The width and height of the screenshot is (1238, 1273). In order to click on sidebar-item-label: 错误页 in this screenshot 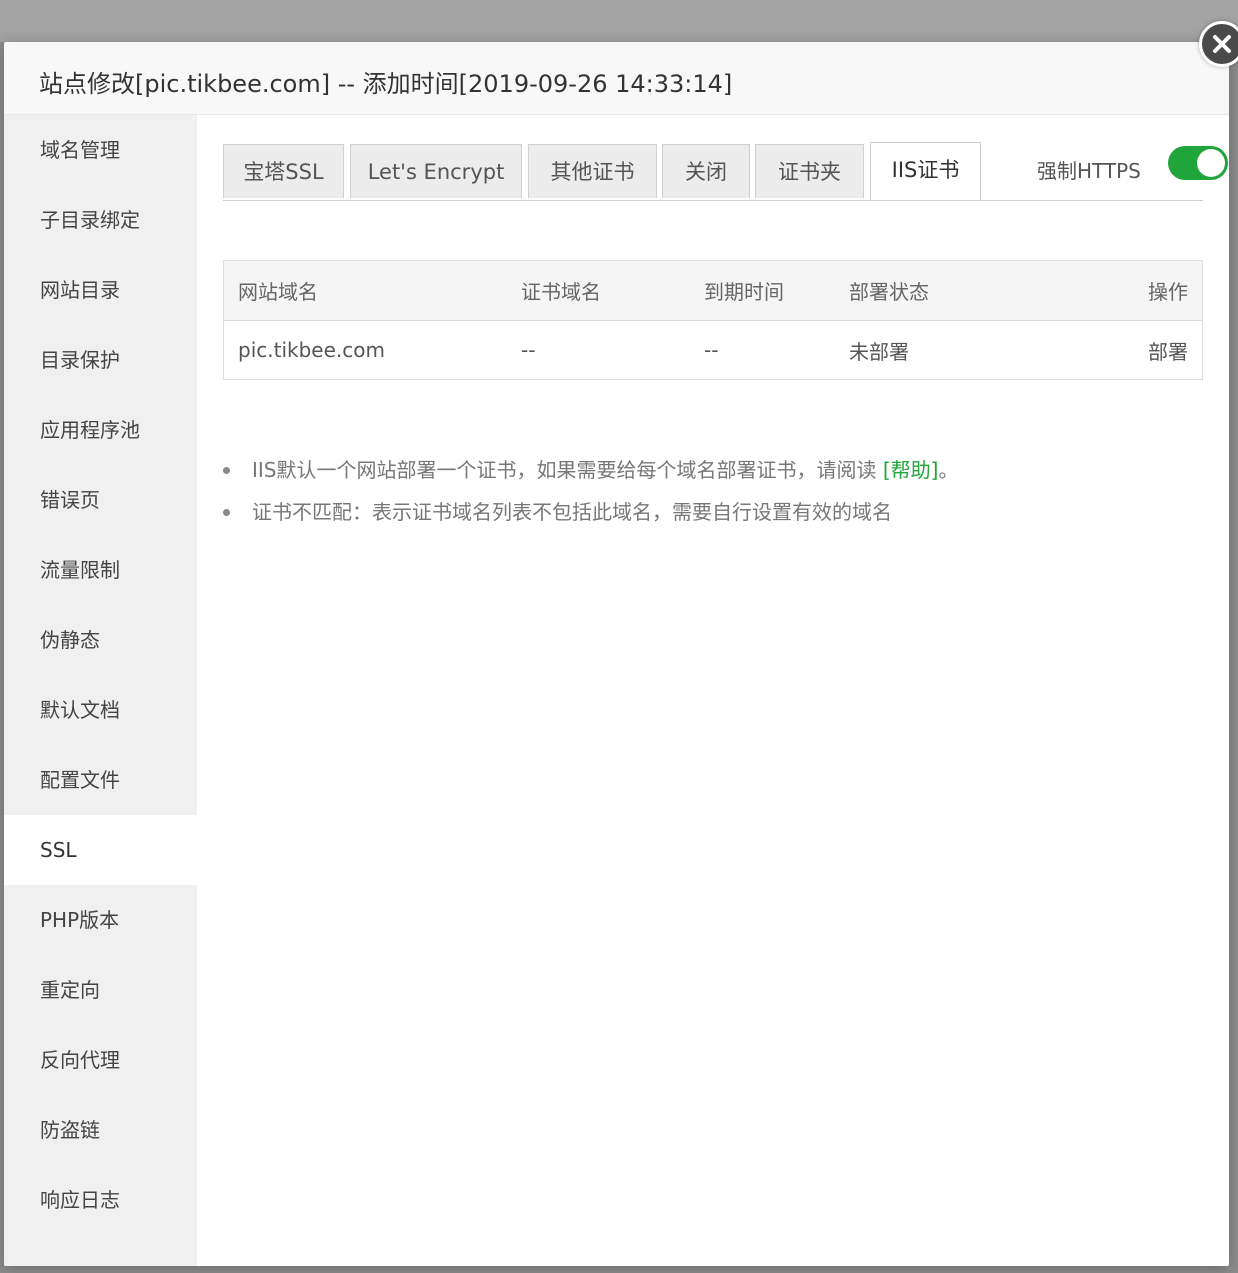, I will do `click(70, 500)`.